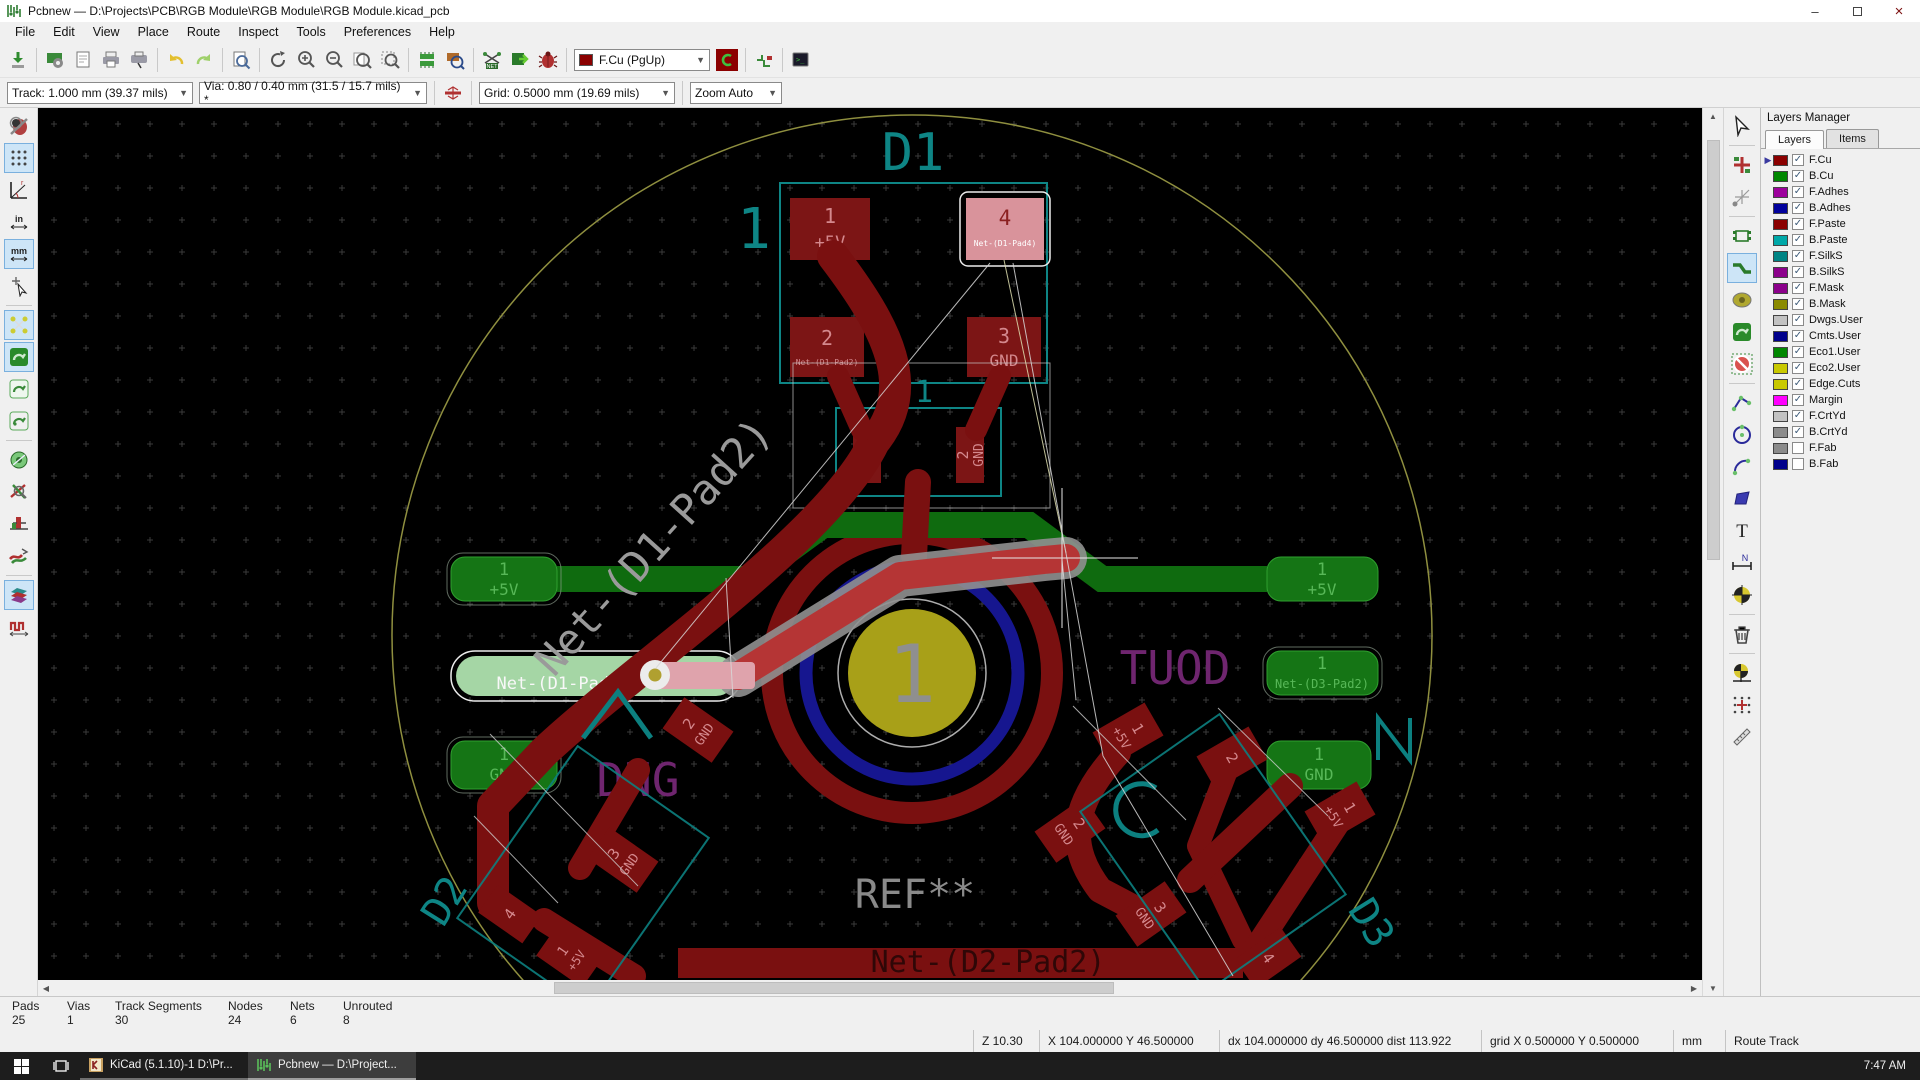 The height and width of the screenshot is (1080, 1920). Describe the element at coordinates (306, 60) in the screenshot. I see `zoom-in-button` at that location.